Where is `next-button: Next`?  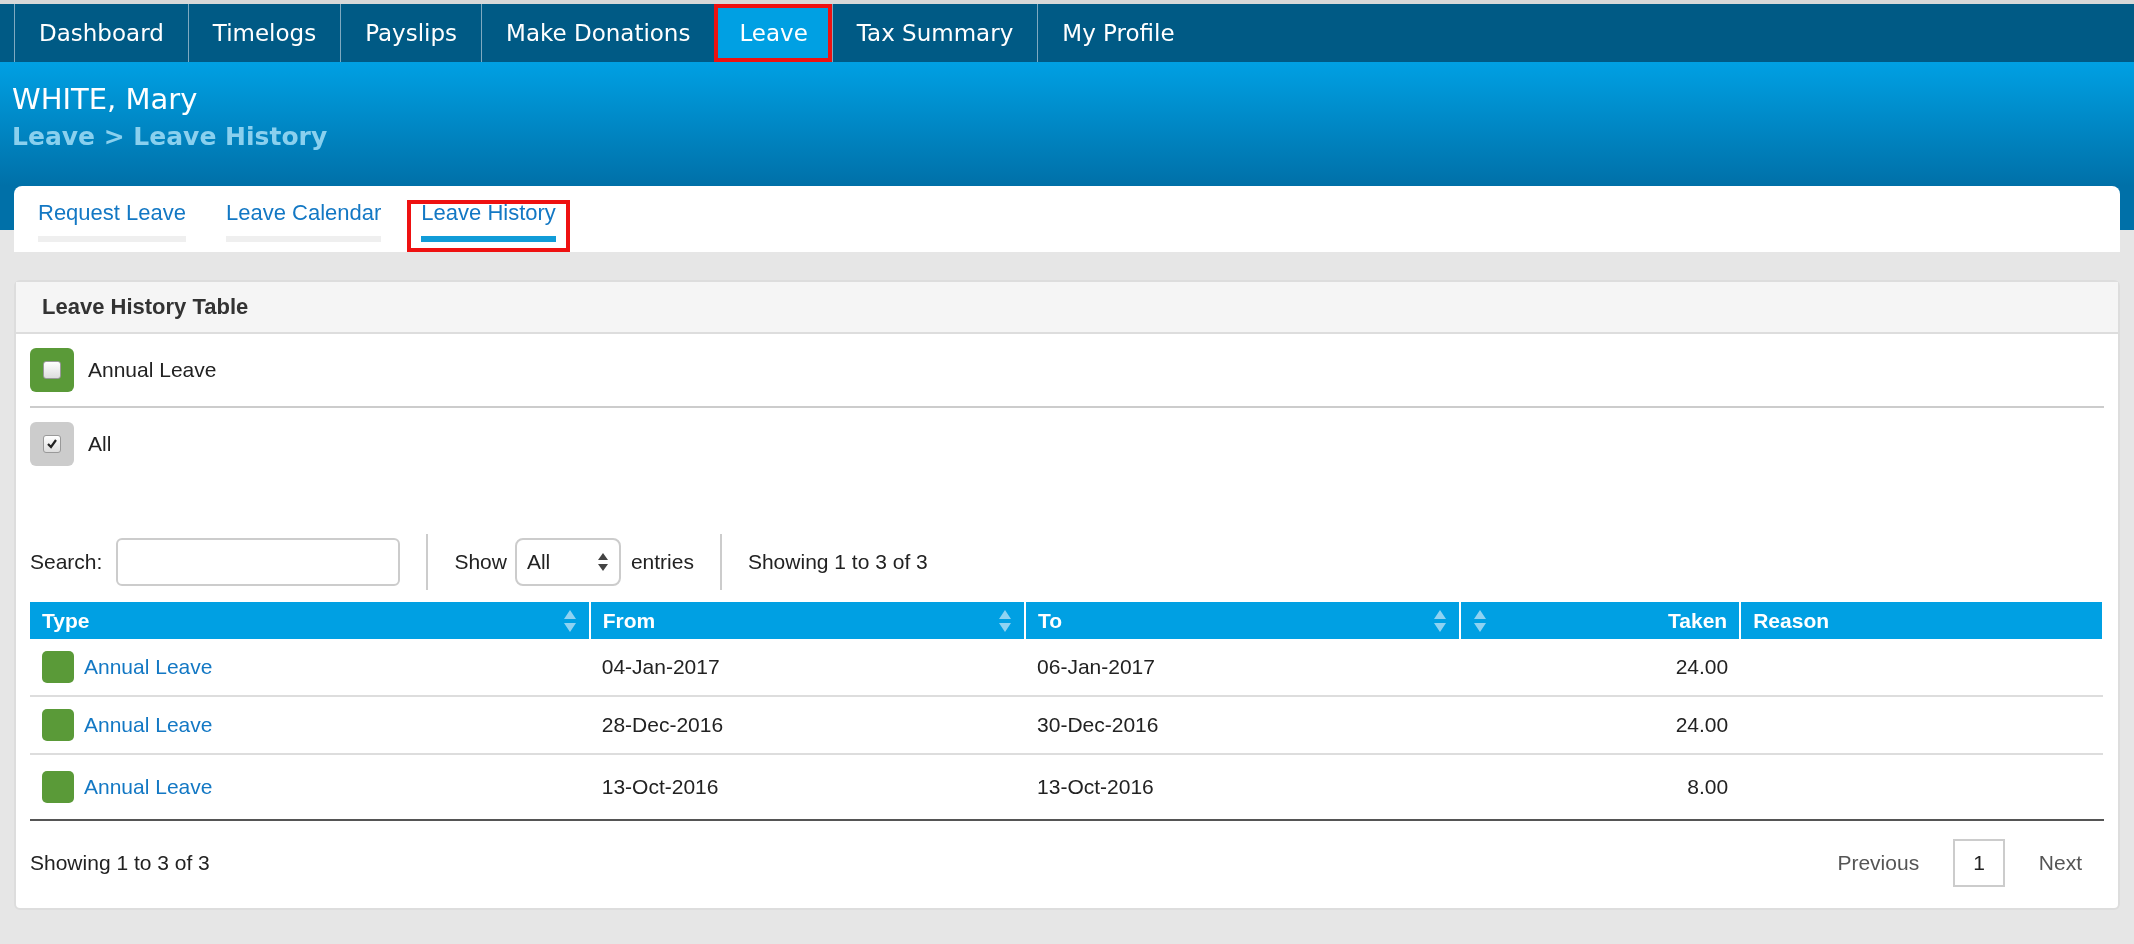
next-button: Next is located at coordinates (2060, 863).